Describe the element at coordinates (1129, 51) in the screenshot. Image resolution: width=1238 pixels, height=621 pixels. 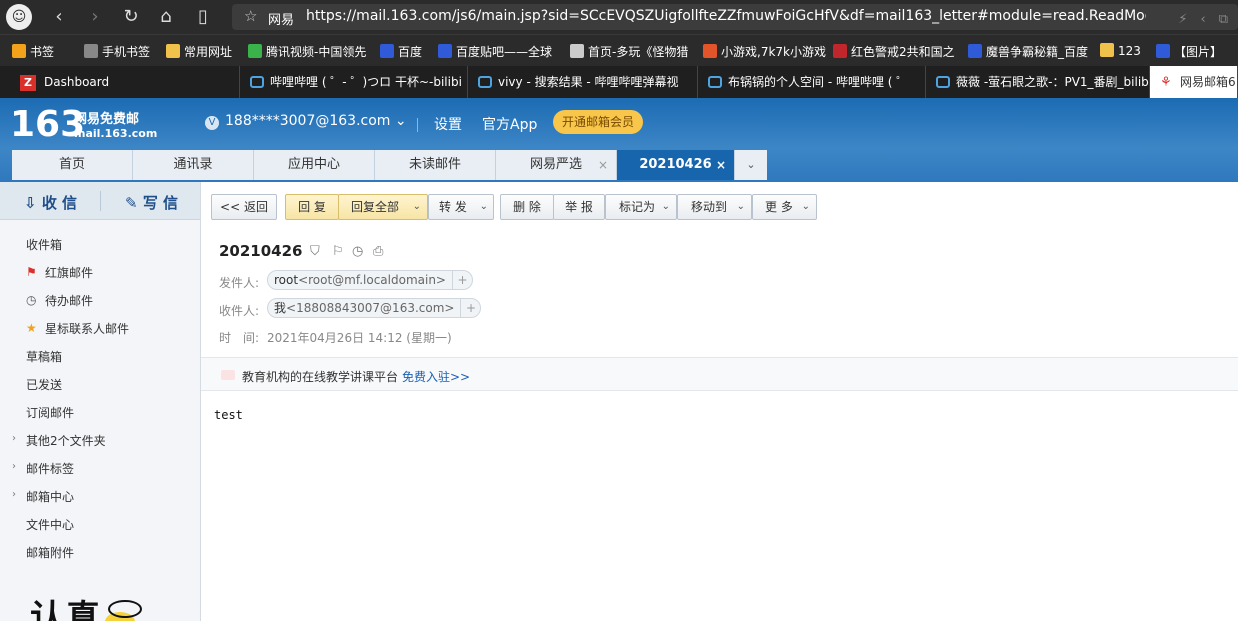
I see `bookmark-label: 123` at that location.